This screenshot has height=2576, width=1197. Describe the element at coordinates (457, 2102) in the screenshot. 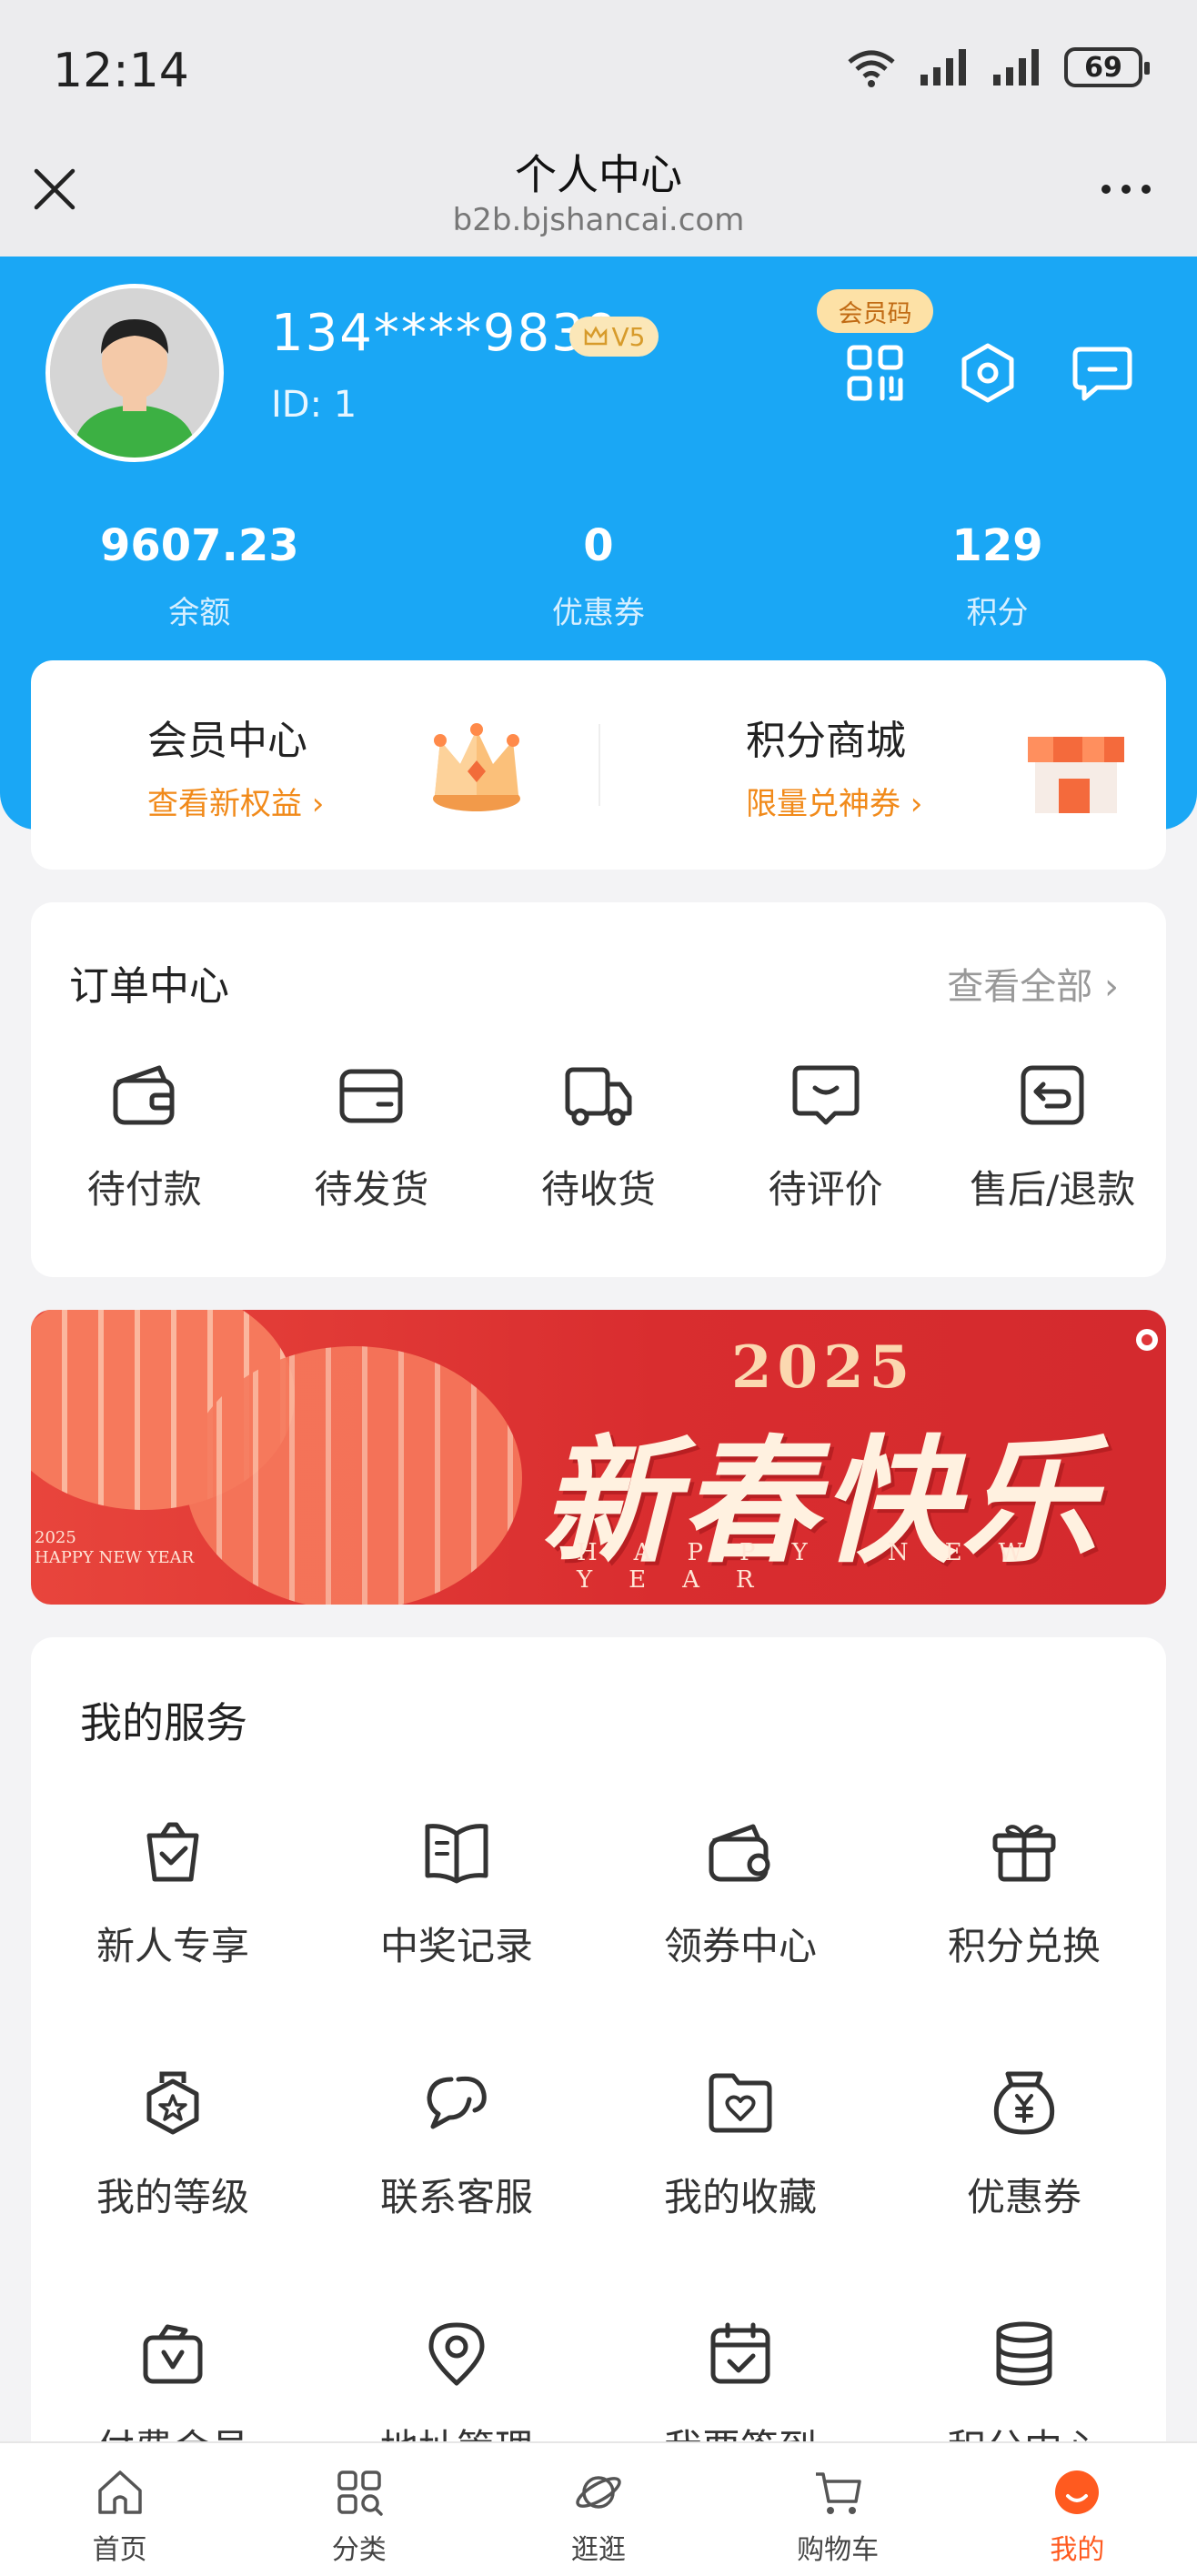

I see `chat-bubbles-icon` at that location.